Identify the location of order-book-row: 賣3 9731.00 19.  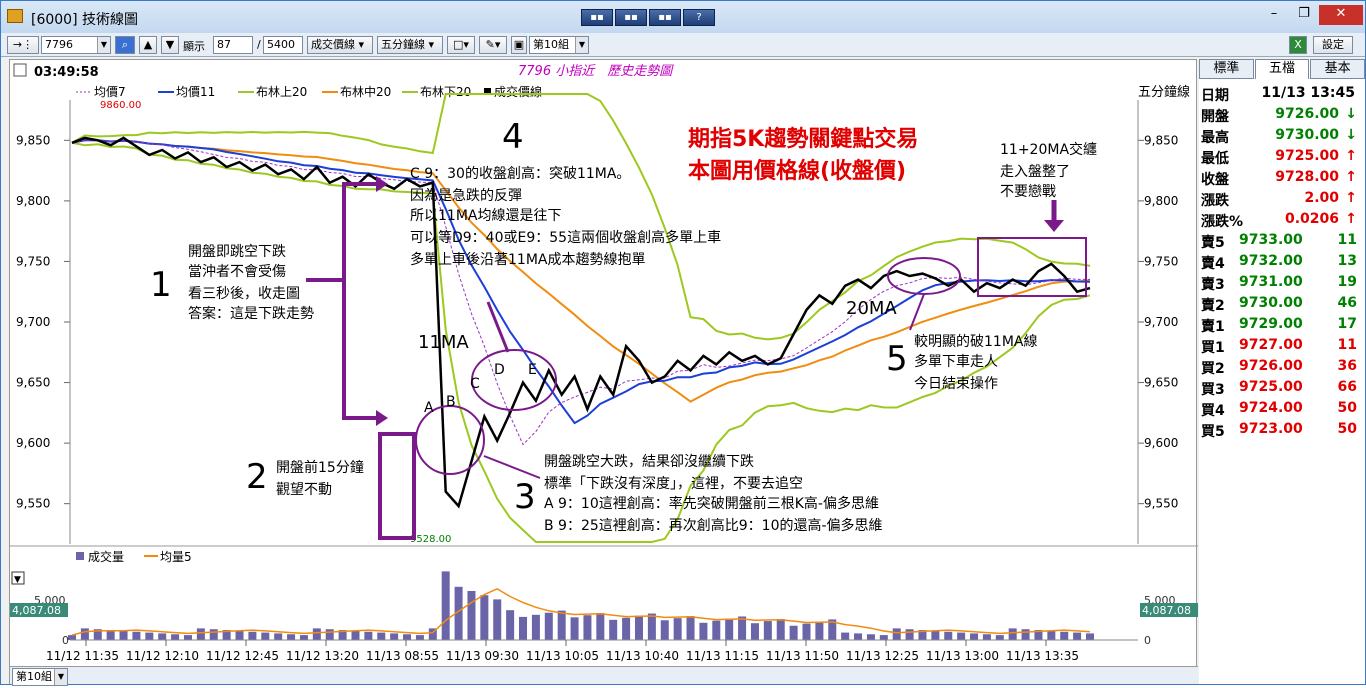
(1281, 282).